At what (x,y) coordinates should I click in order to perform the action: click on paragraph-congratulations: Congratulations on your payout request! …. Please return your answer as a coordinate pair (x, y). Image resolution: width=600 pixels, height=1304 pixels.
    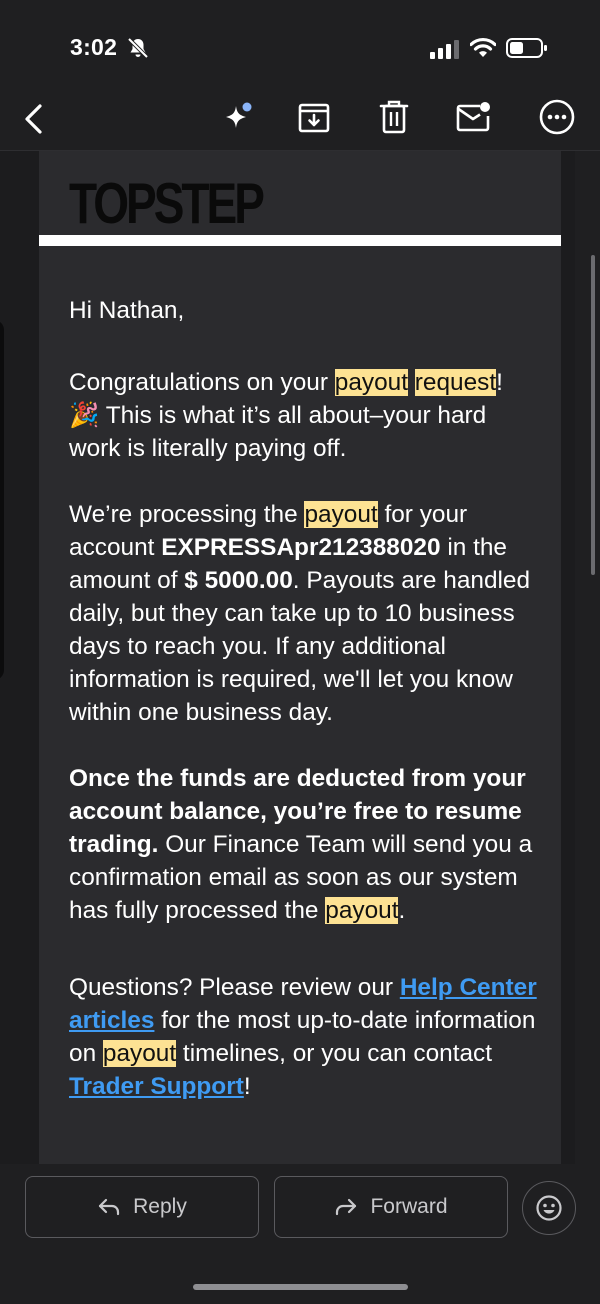
    Looking at the image, I should click on (304, 415).